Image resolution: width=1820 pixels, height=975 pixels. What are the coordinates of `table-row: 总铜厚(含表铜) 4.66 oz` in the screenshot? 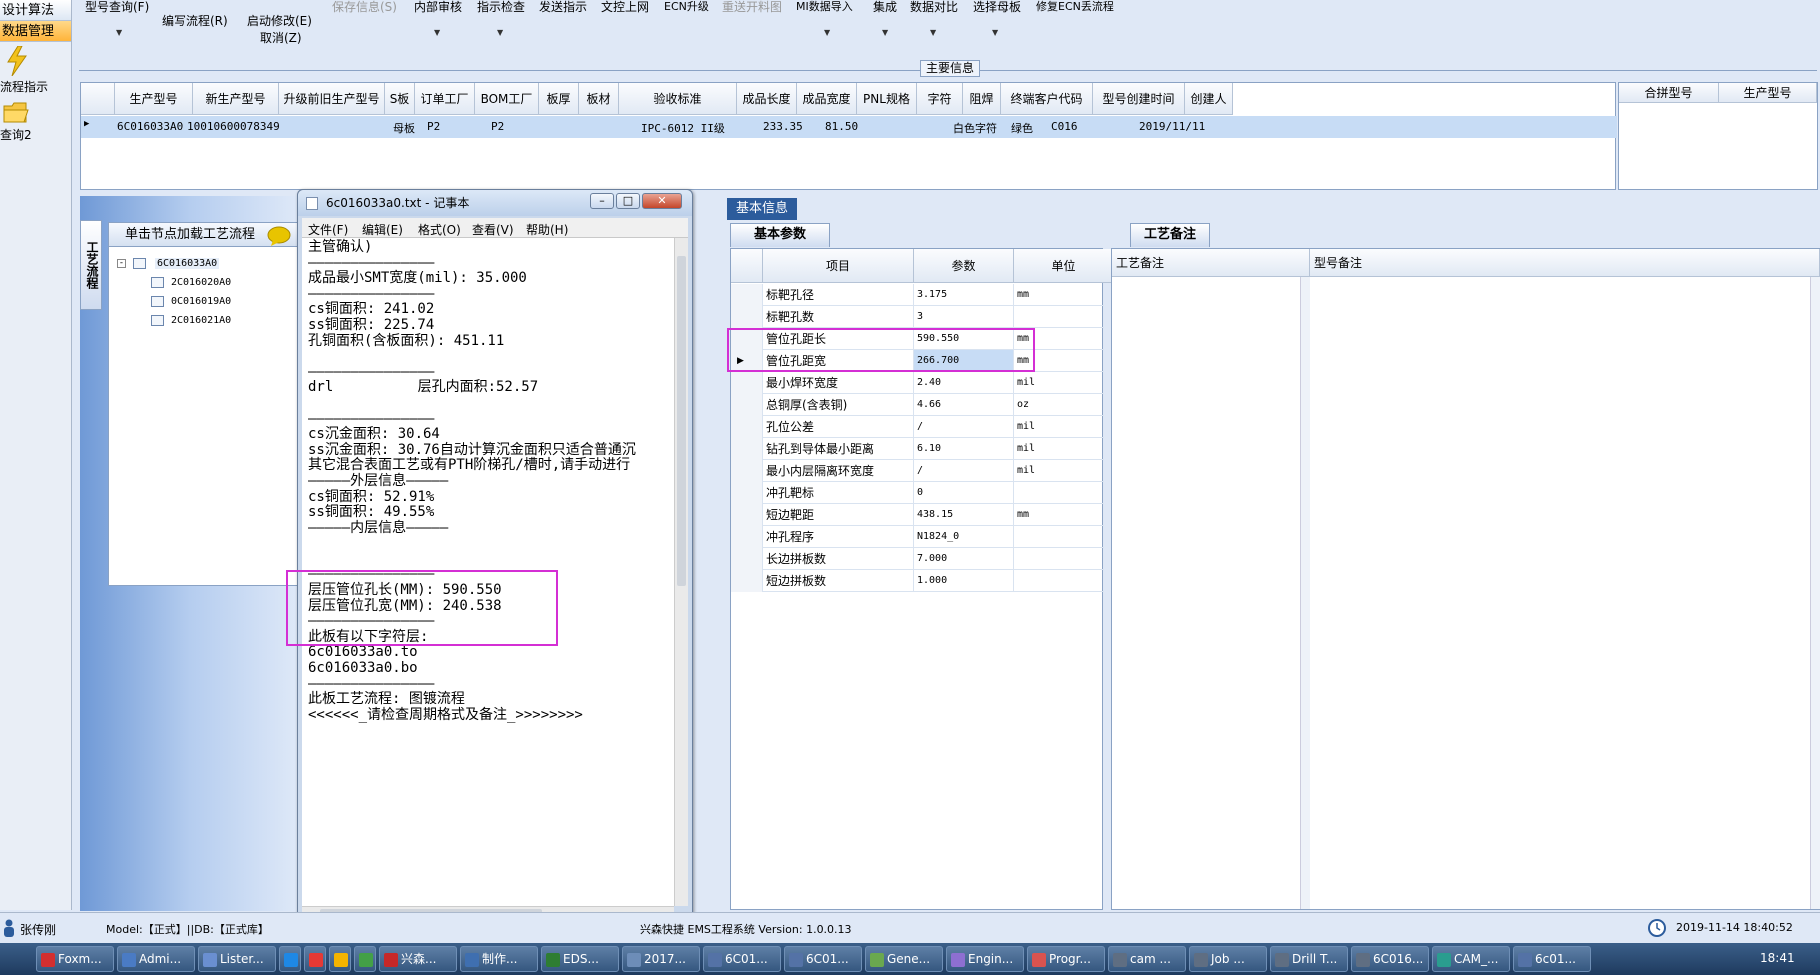 It's located at (922, 405).